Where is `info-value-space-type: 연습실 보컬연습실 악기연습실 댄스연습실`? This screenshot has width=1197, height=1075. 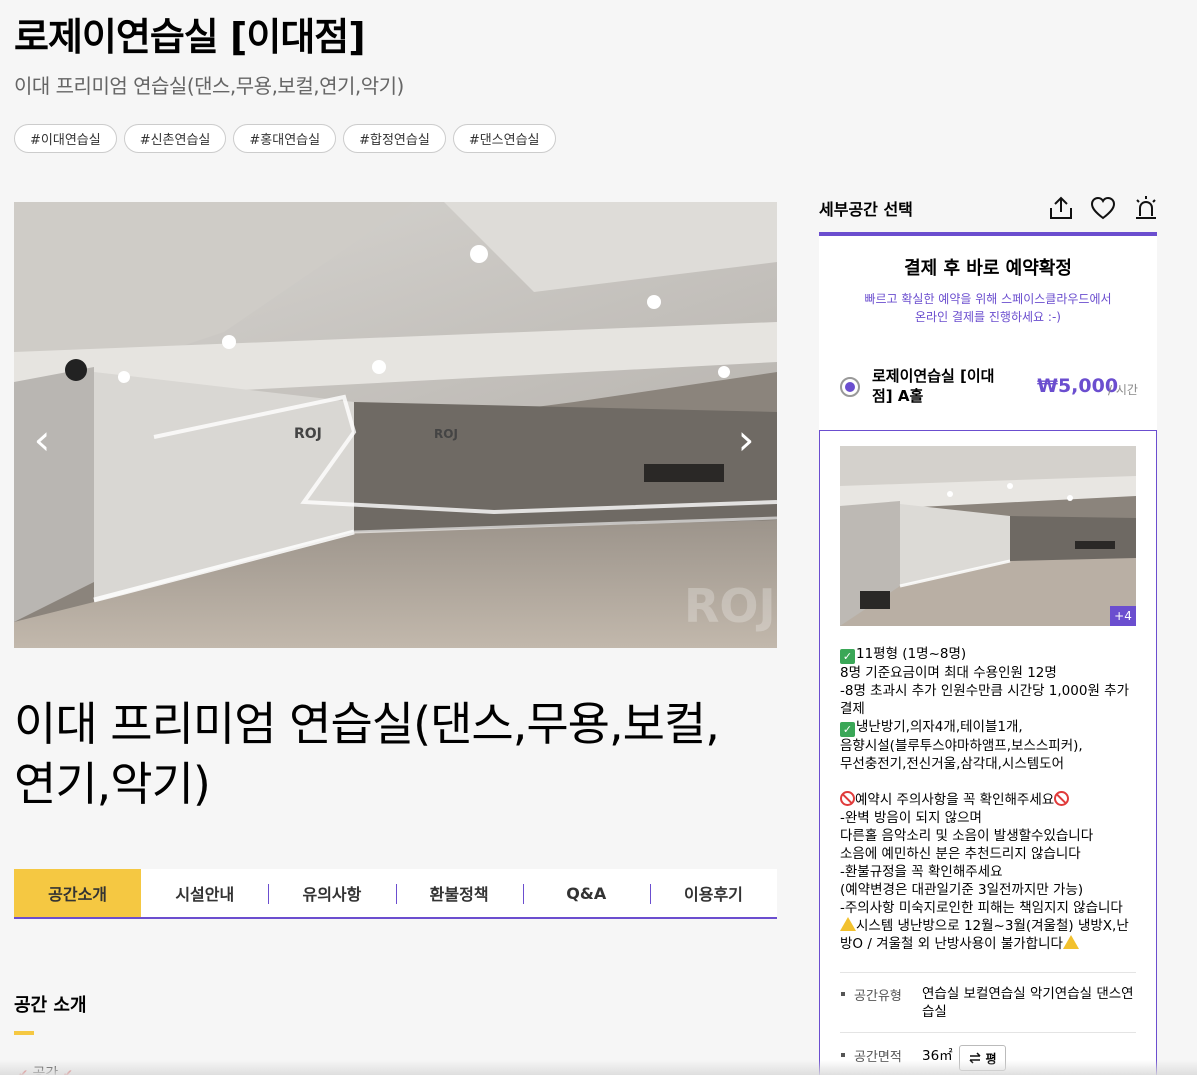
info-value-space-type: 연습실 보컬연습실 악기연습실 댄스연습실 is located at coordinates (1028, 1003).